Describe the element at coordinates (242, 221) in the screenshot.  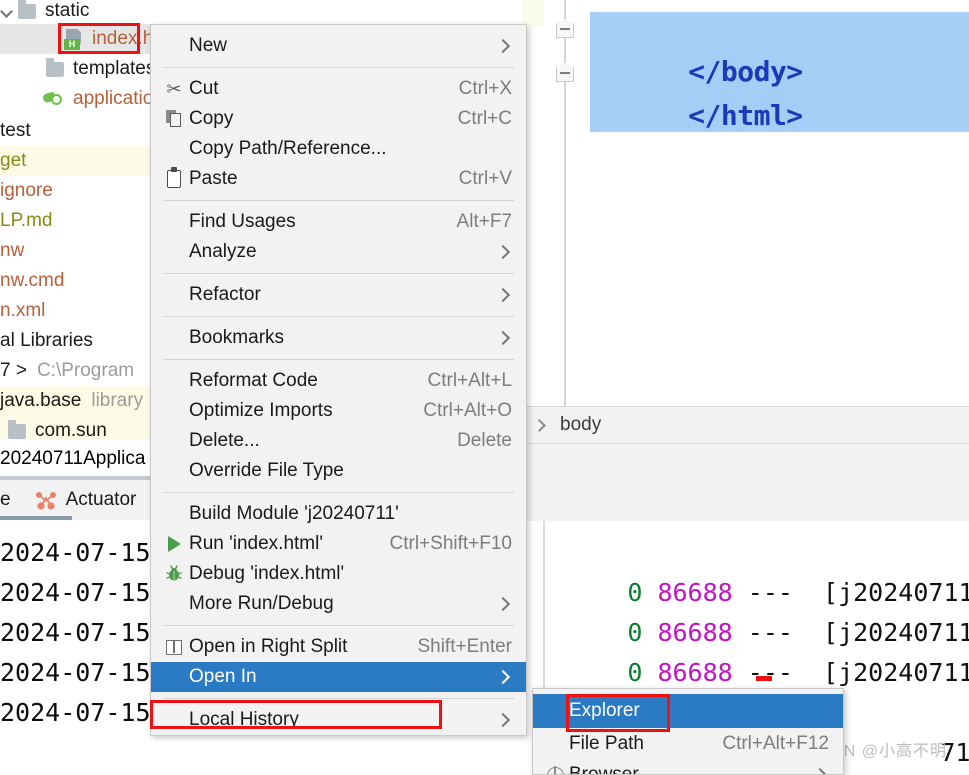
I see `menu-item-label: Find Usages` at that location.